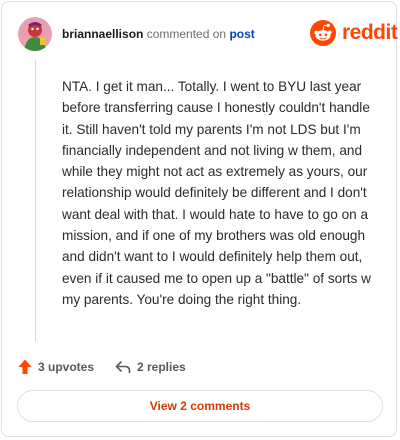 The image size is (400, 440). I want to click on user-avatar, so click(35, 34).